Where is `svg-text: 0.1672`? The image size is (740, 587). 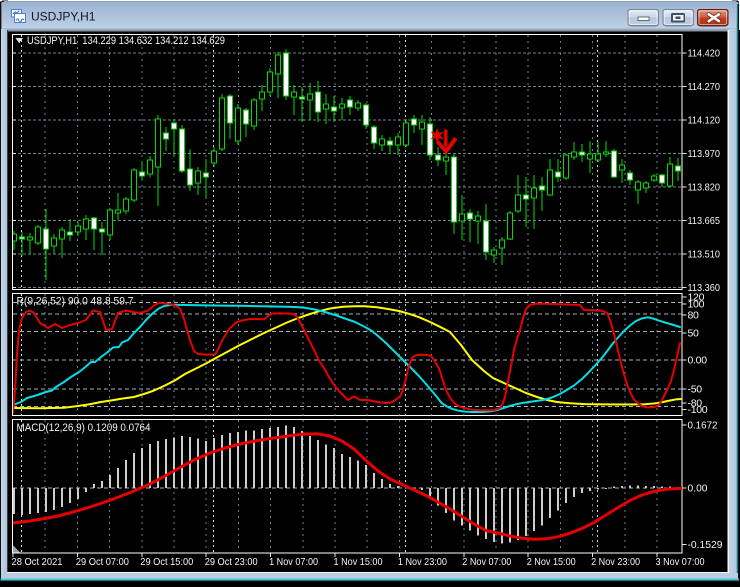 svg-text: 0.1672 is located at coordinates (703, 426).